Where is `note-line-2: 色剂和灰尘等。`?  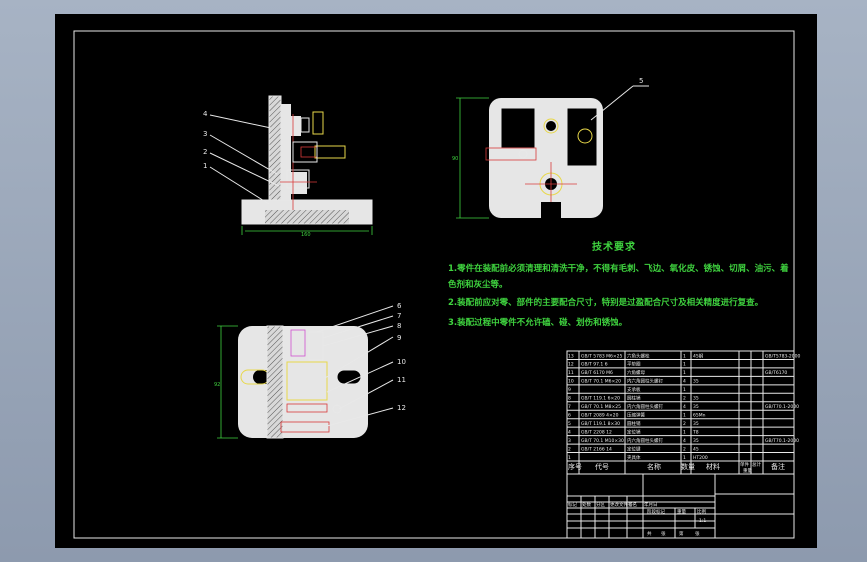 note-line-2: 色剂和灰尘等。 is located at coordinates (478, 285).